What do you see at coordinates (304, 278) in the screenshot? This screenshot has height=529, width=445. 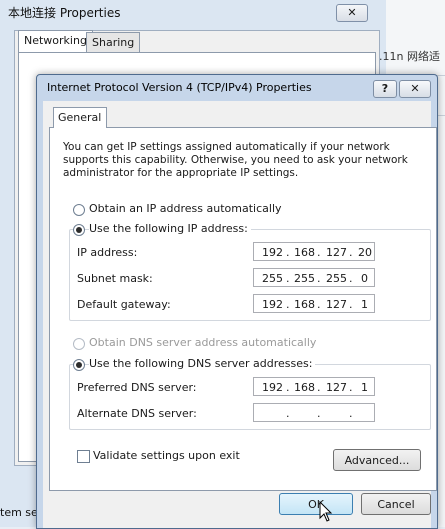 I see `subnet-octet-2: 255` at bounding box center [304, 278].